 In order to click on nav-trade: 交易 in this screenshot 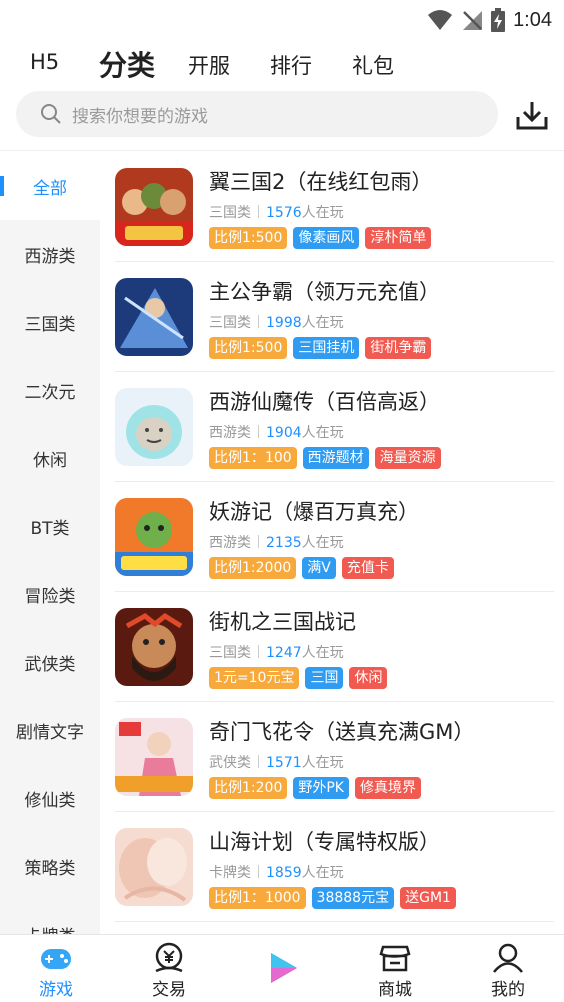, I will do `click(169, 968)`.